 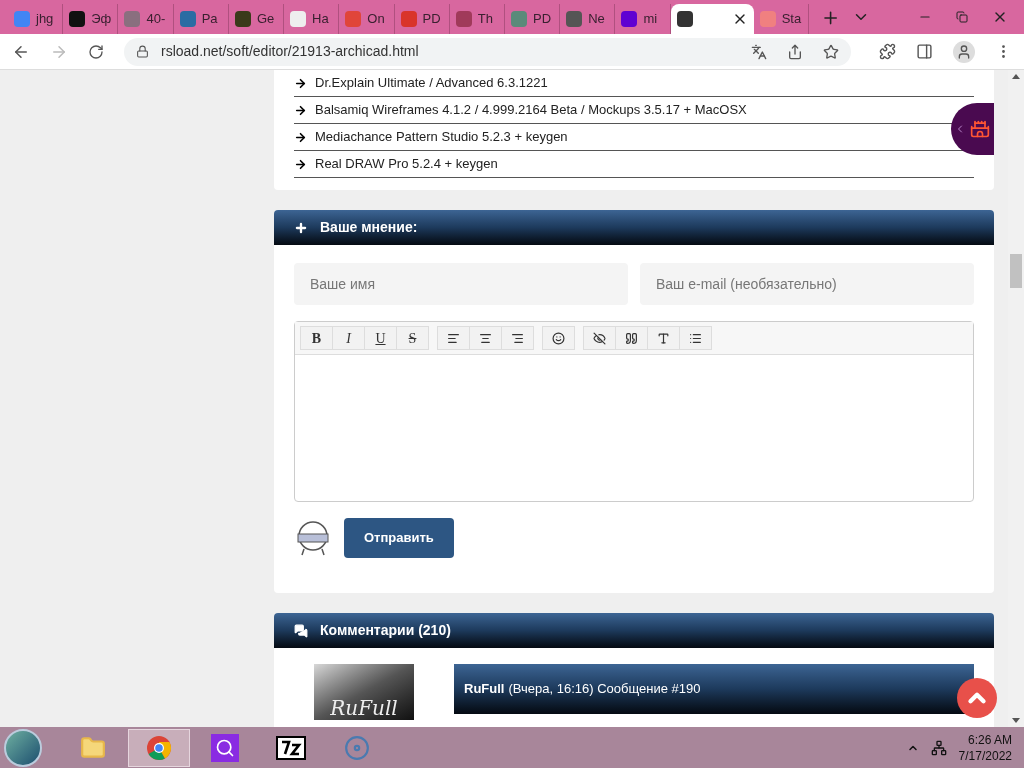 What do you see at coordinates (980, 129) in the screenshot?
I see `castle-icon` at bounding box center [980, 129].